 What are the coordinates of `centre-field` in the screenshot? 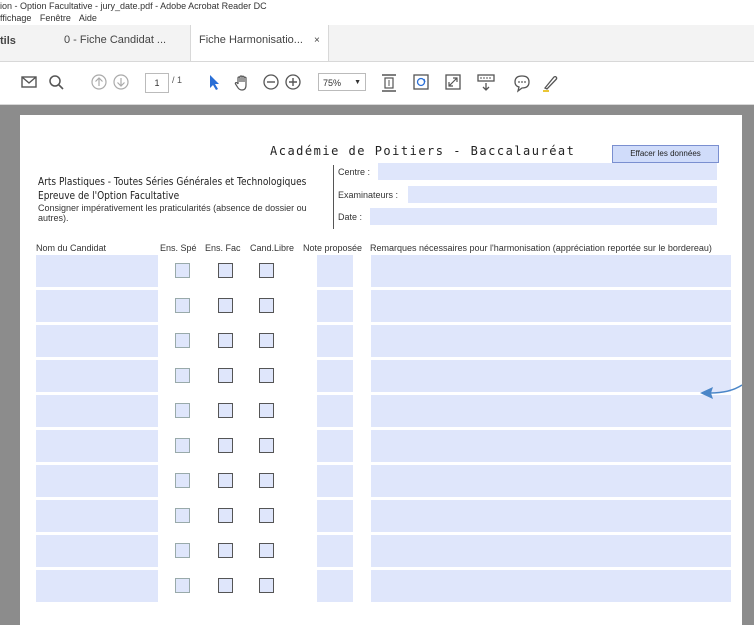 It's located at (547, 171).